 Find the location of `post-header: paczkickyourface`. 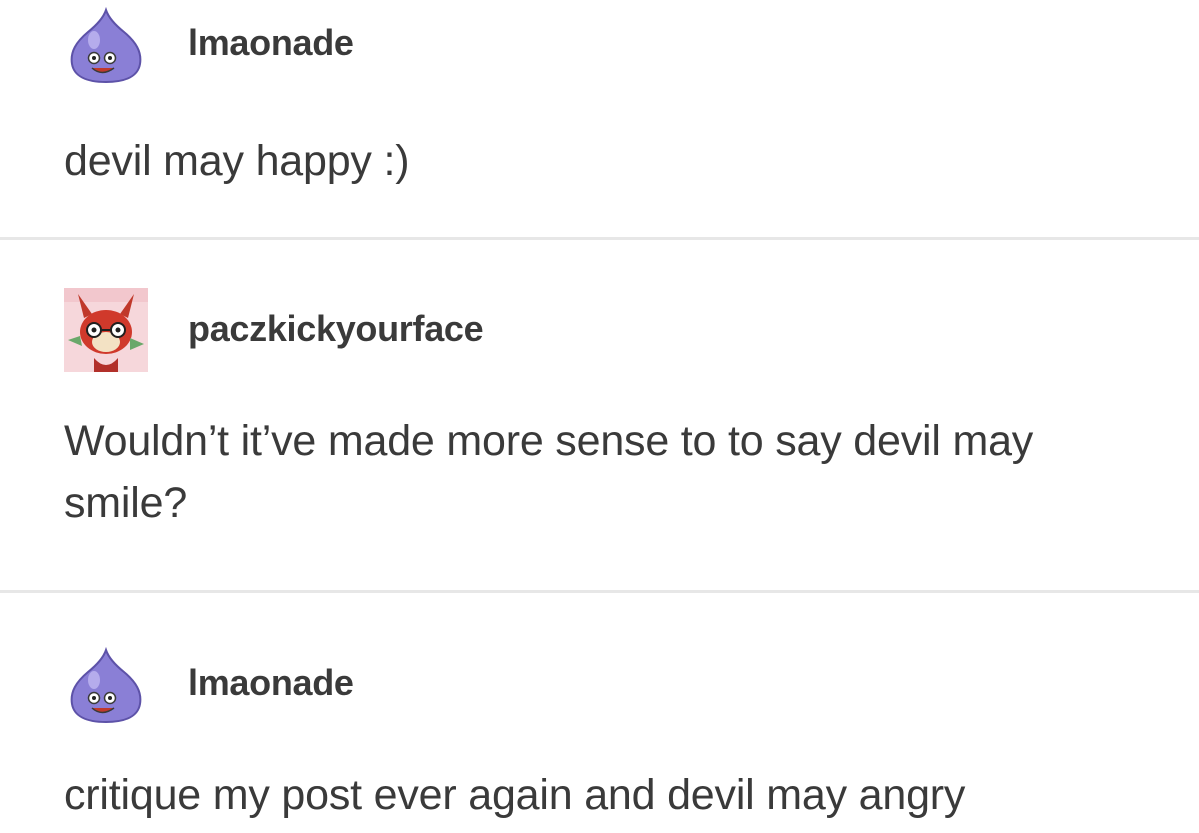

post-header: paczkickyourface is located at coordinates (274, 330).